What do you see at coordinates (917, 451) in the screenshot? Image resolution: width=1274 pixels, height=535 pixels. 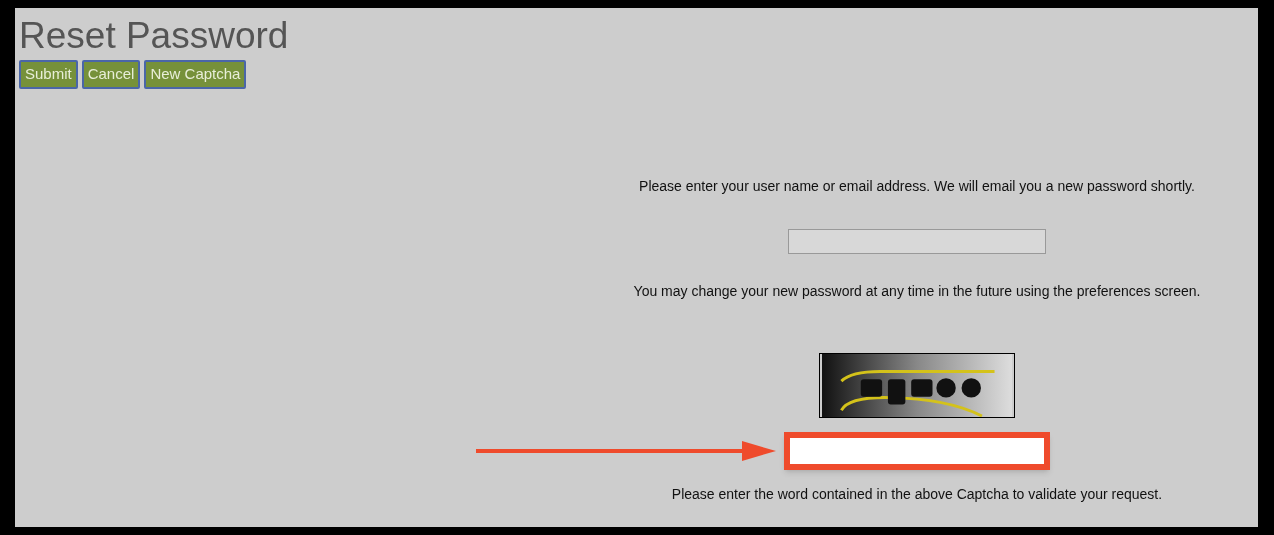 I see `captcha-field` at bounding box center [917, 451].